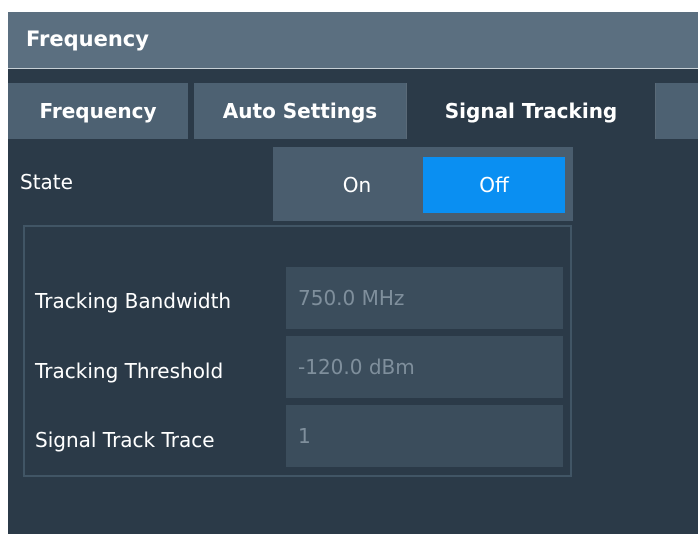 The height and width of the screenshot is (534, 698). Describe the element at coordinates (677, 111) in the screenshot. I see `tab-bar-filler` at that location.